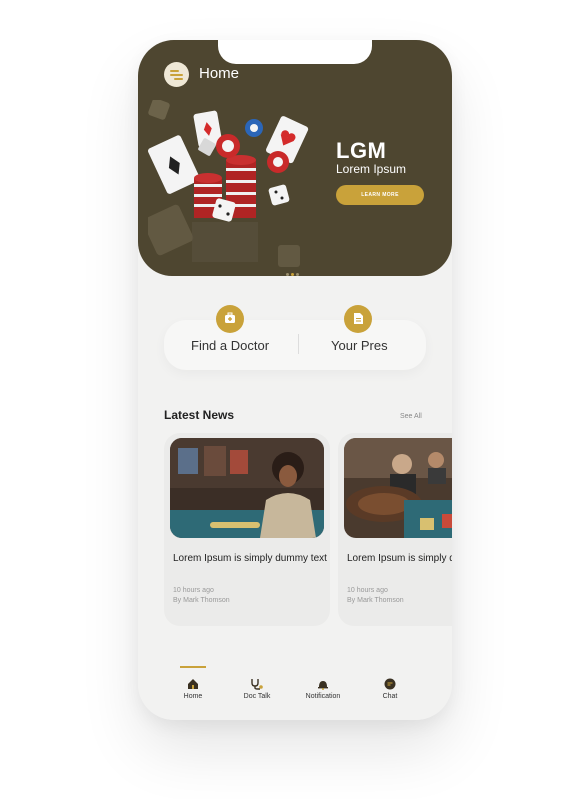  I want to click on nav-doc-talk: Doc Talk, so click(257, 689).